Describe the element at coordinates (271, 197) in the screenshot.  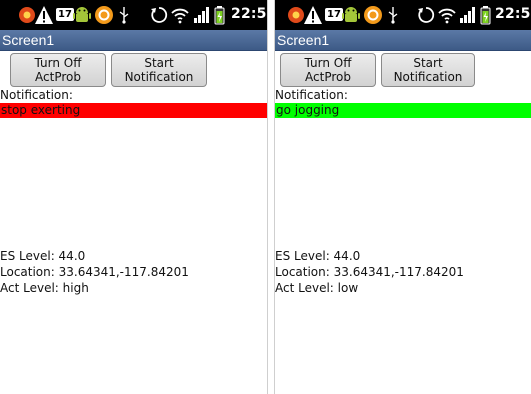
I see `screenshot-divider` at that location.